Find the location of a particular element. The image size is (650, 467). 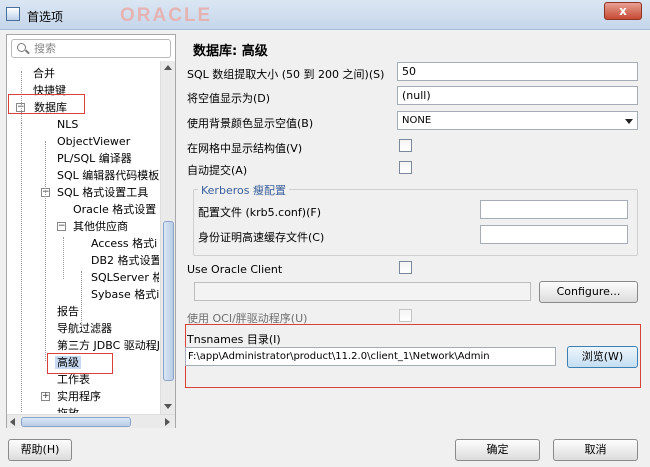

scroll-right-arrow-icon is located at coordinates (167, 422).